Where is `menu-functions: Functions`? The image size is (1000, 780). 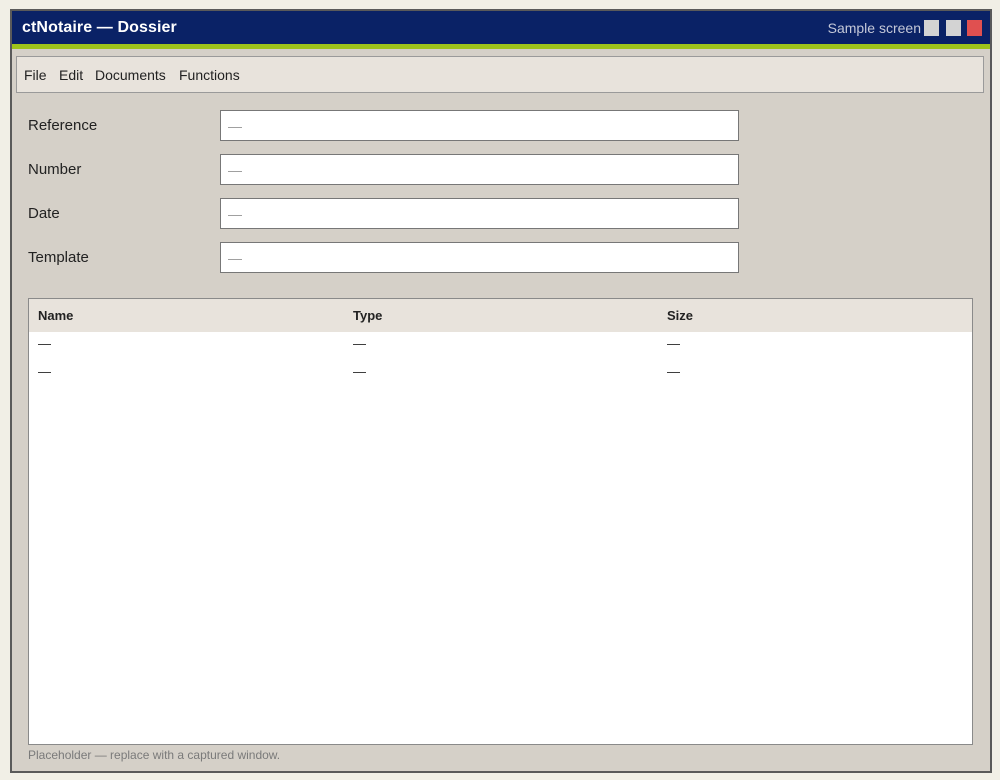
menu-functions: Functions is located at coordinates (209, 75).